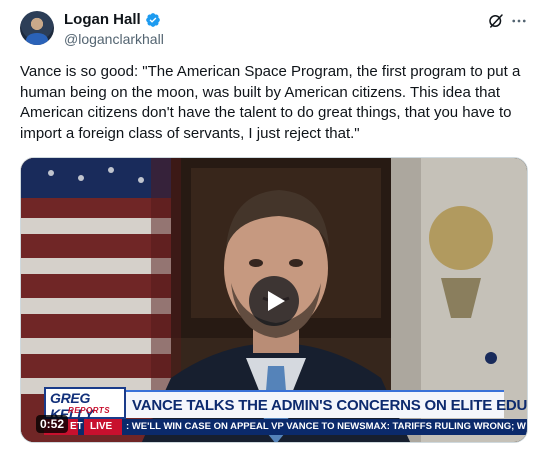 This screenshot has height=452, width=537. I want to click on more-icon, so click(519, 21).